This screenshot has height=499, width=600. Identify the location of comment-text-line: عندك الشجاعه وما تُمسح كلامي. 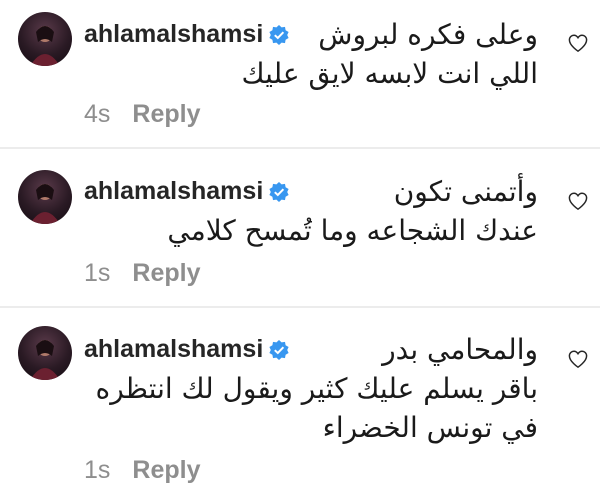
(352, 230).